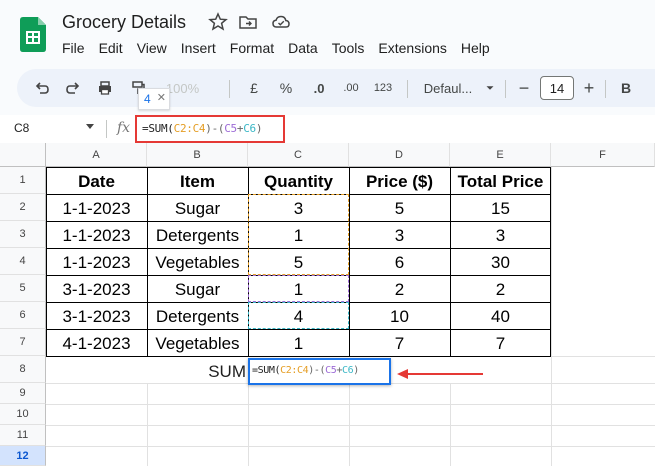  I want to click on annotation-arrow-icon, so click(440, 374).